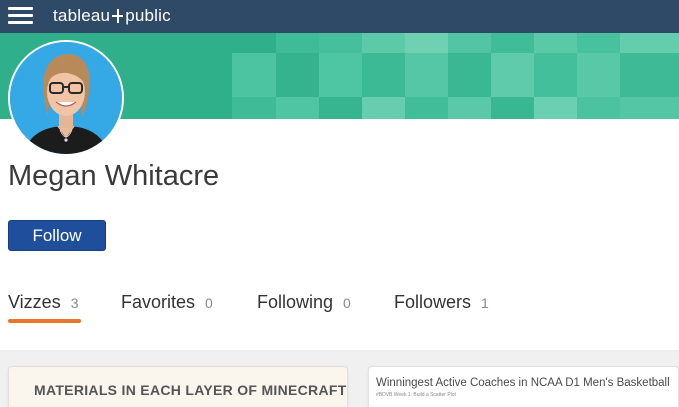 This screenshot has width=679, height=407. Describe the element at coordinates (148, 15) in the screenshot. I see `logo-text-public: public` at that location.